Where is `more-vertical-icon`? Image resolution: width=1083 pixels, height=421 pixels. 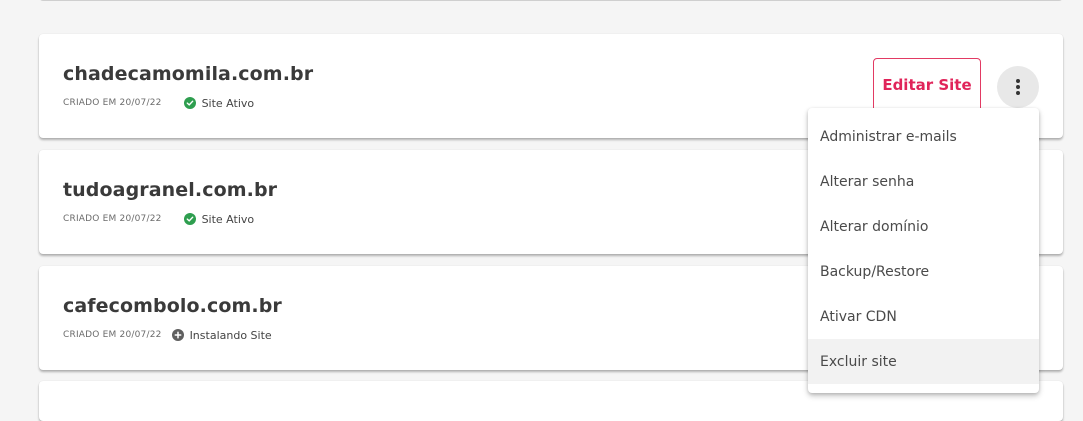
more-vertical-icon is located at coordinates (1018, 87).